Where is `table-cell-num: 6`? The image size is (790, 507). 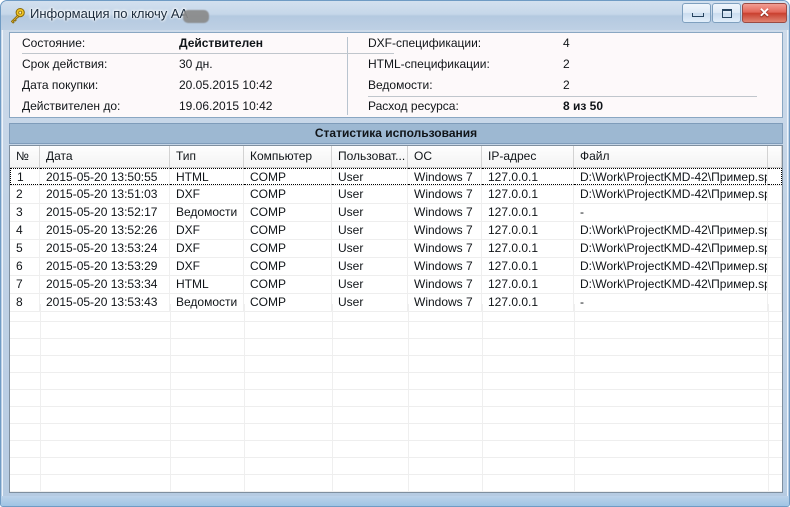
table-cell-num: 6 is located at coordinates (25, 266).